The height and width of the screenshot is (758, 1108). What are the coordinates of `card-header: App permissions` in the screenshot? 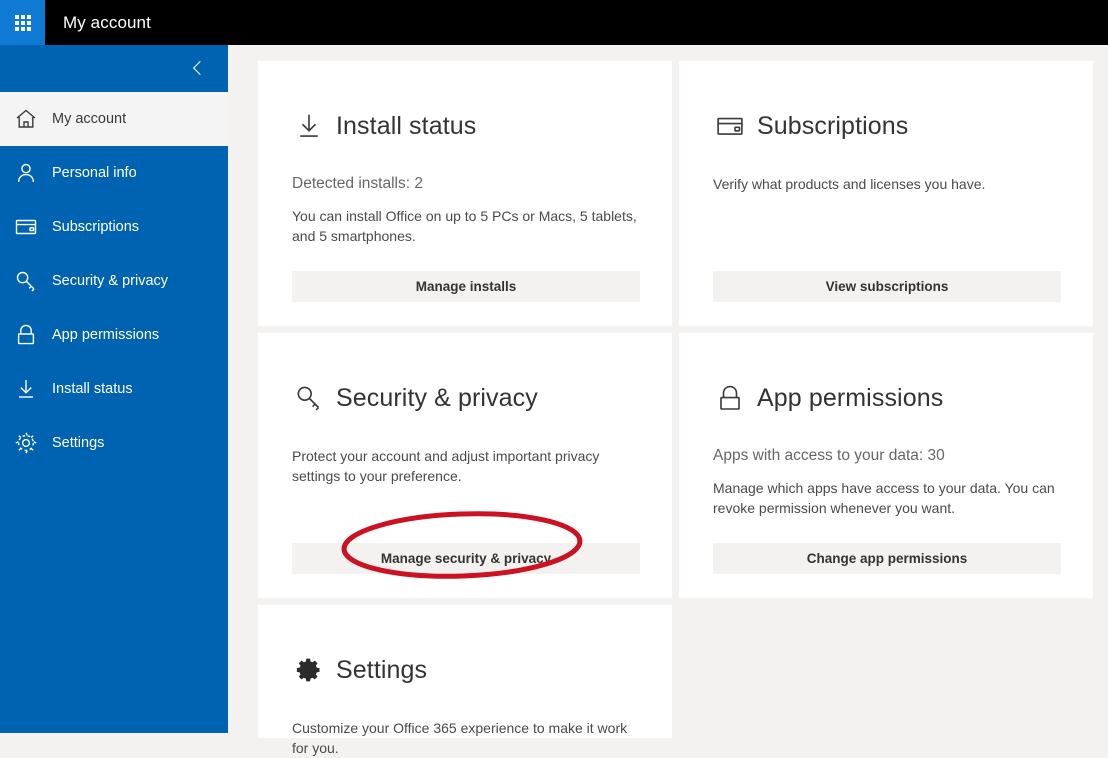 It's located at (886, 398).